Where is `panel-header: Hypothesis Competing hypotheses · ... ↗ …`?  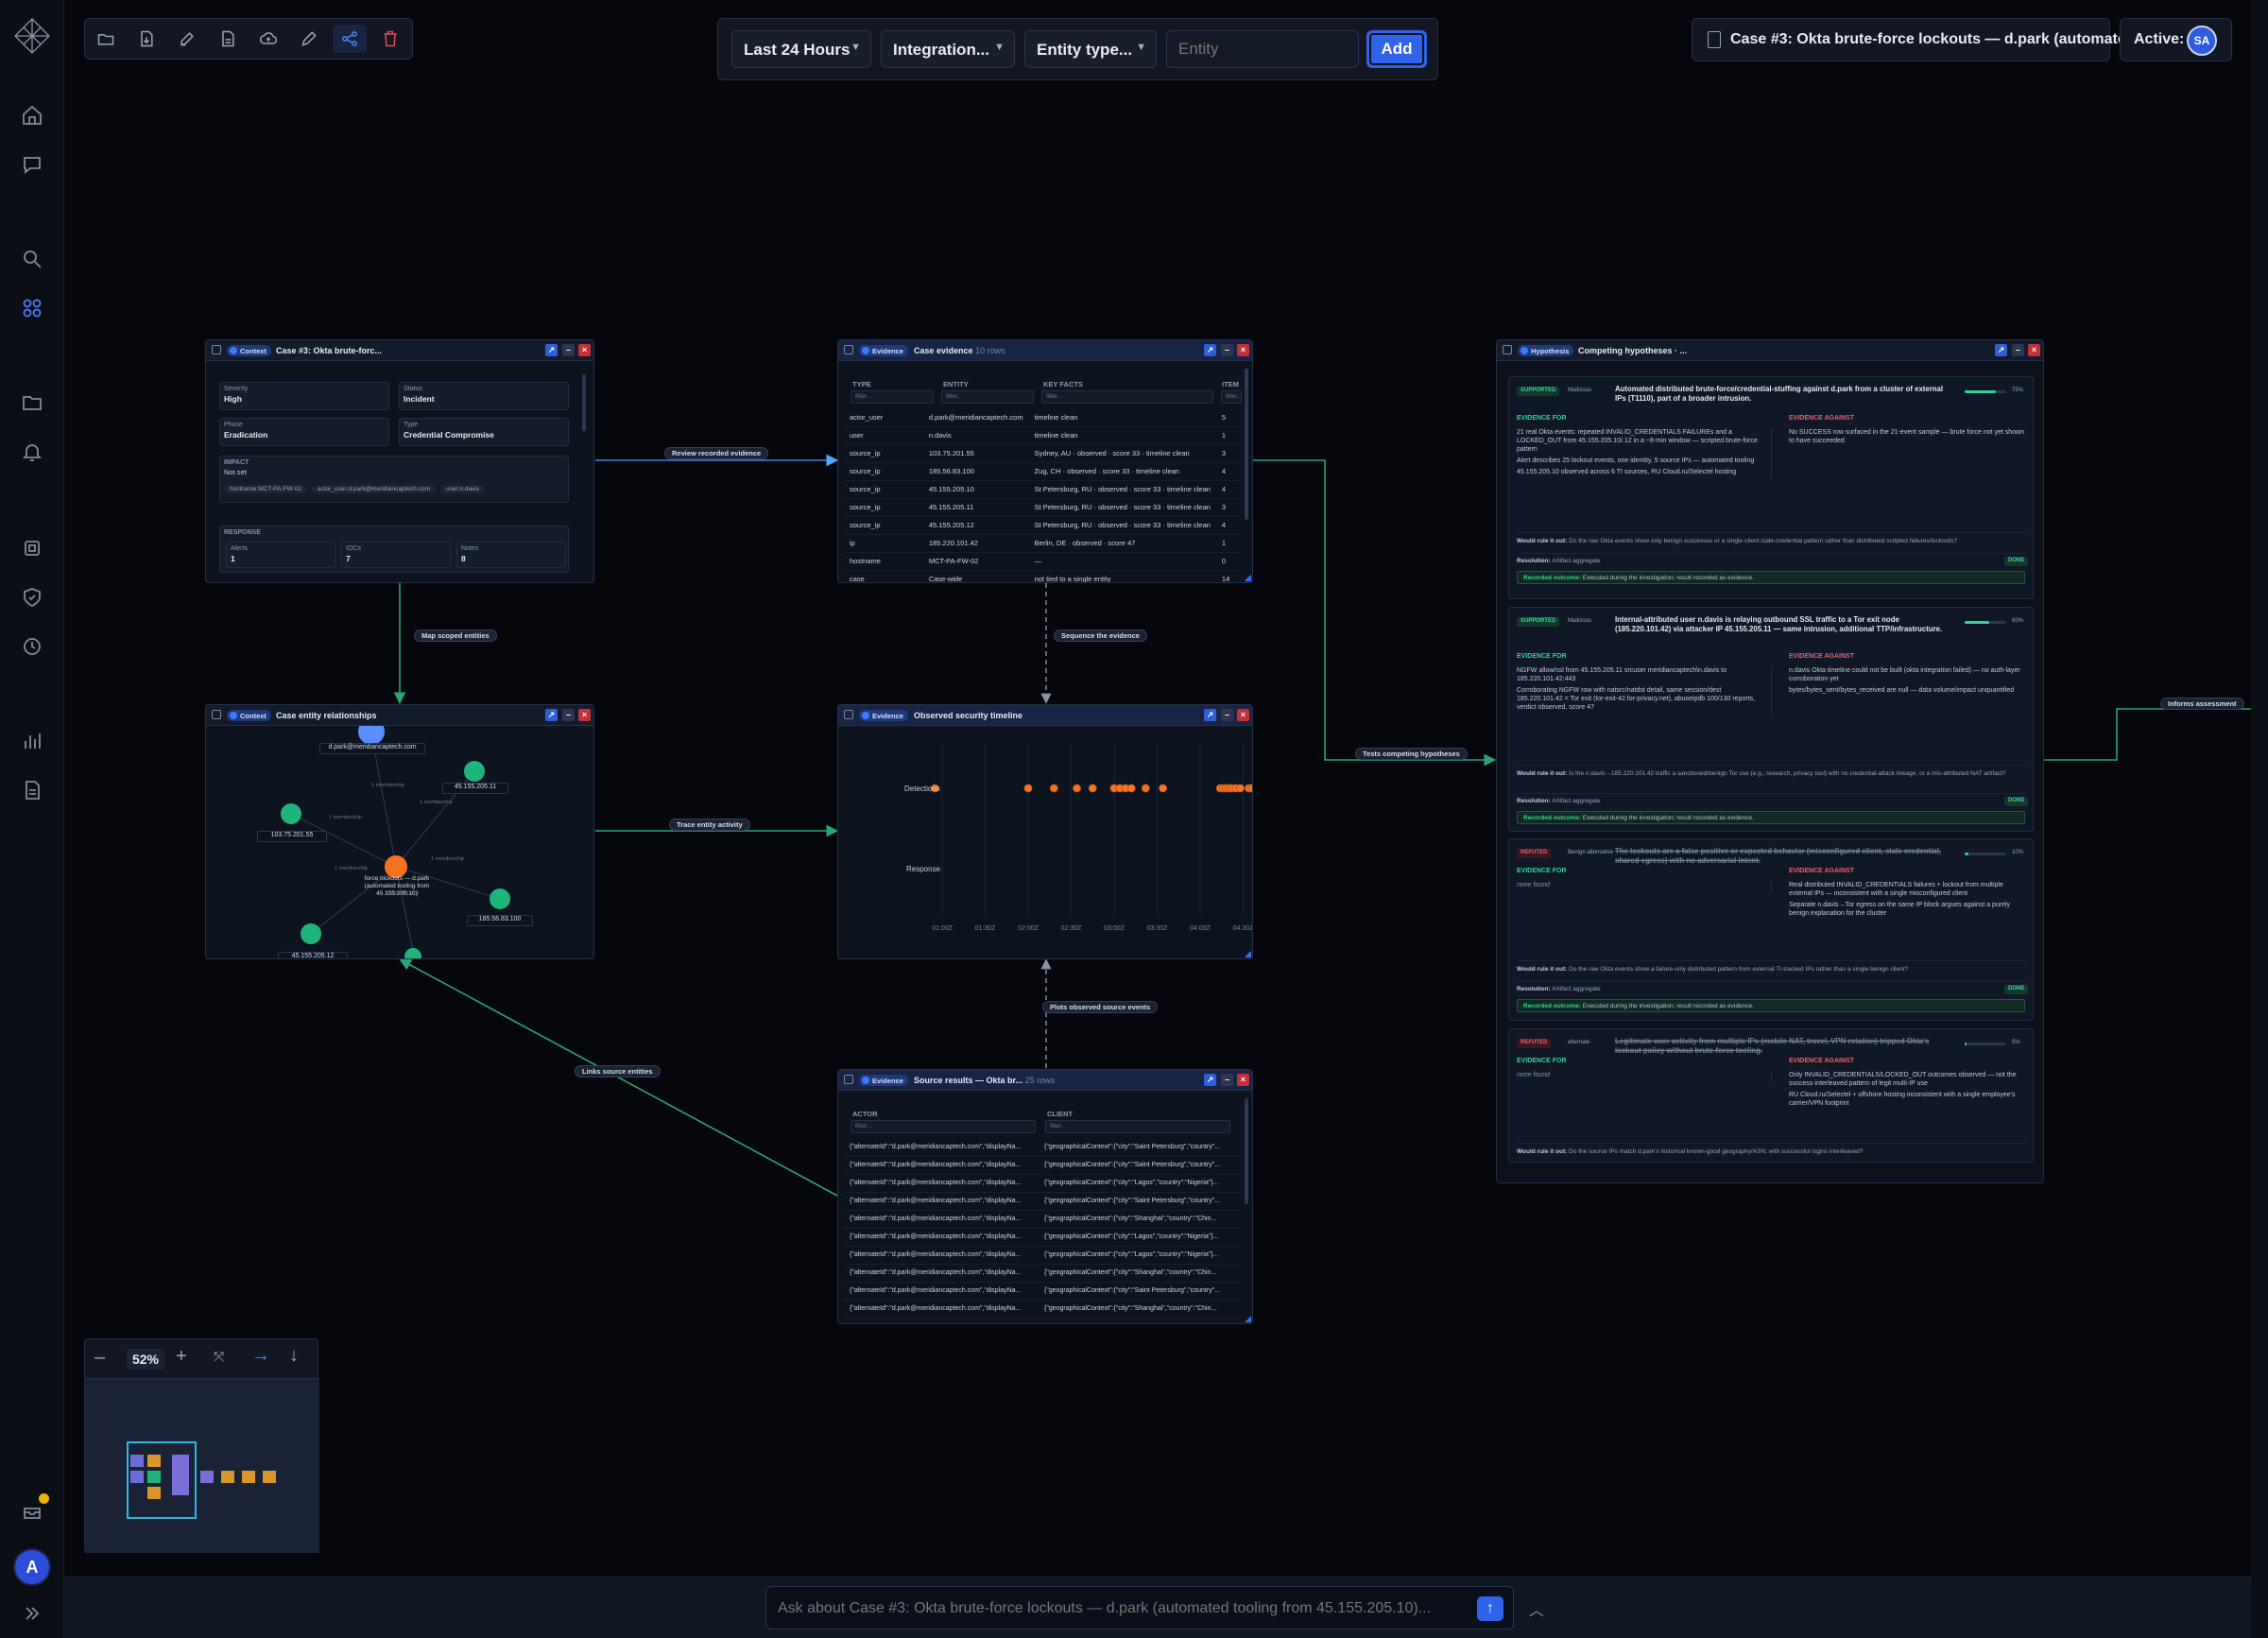
panel-header: Hypothesis Competing hypotheses · ... ↗ … is located at coordinates (1770, 350).